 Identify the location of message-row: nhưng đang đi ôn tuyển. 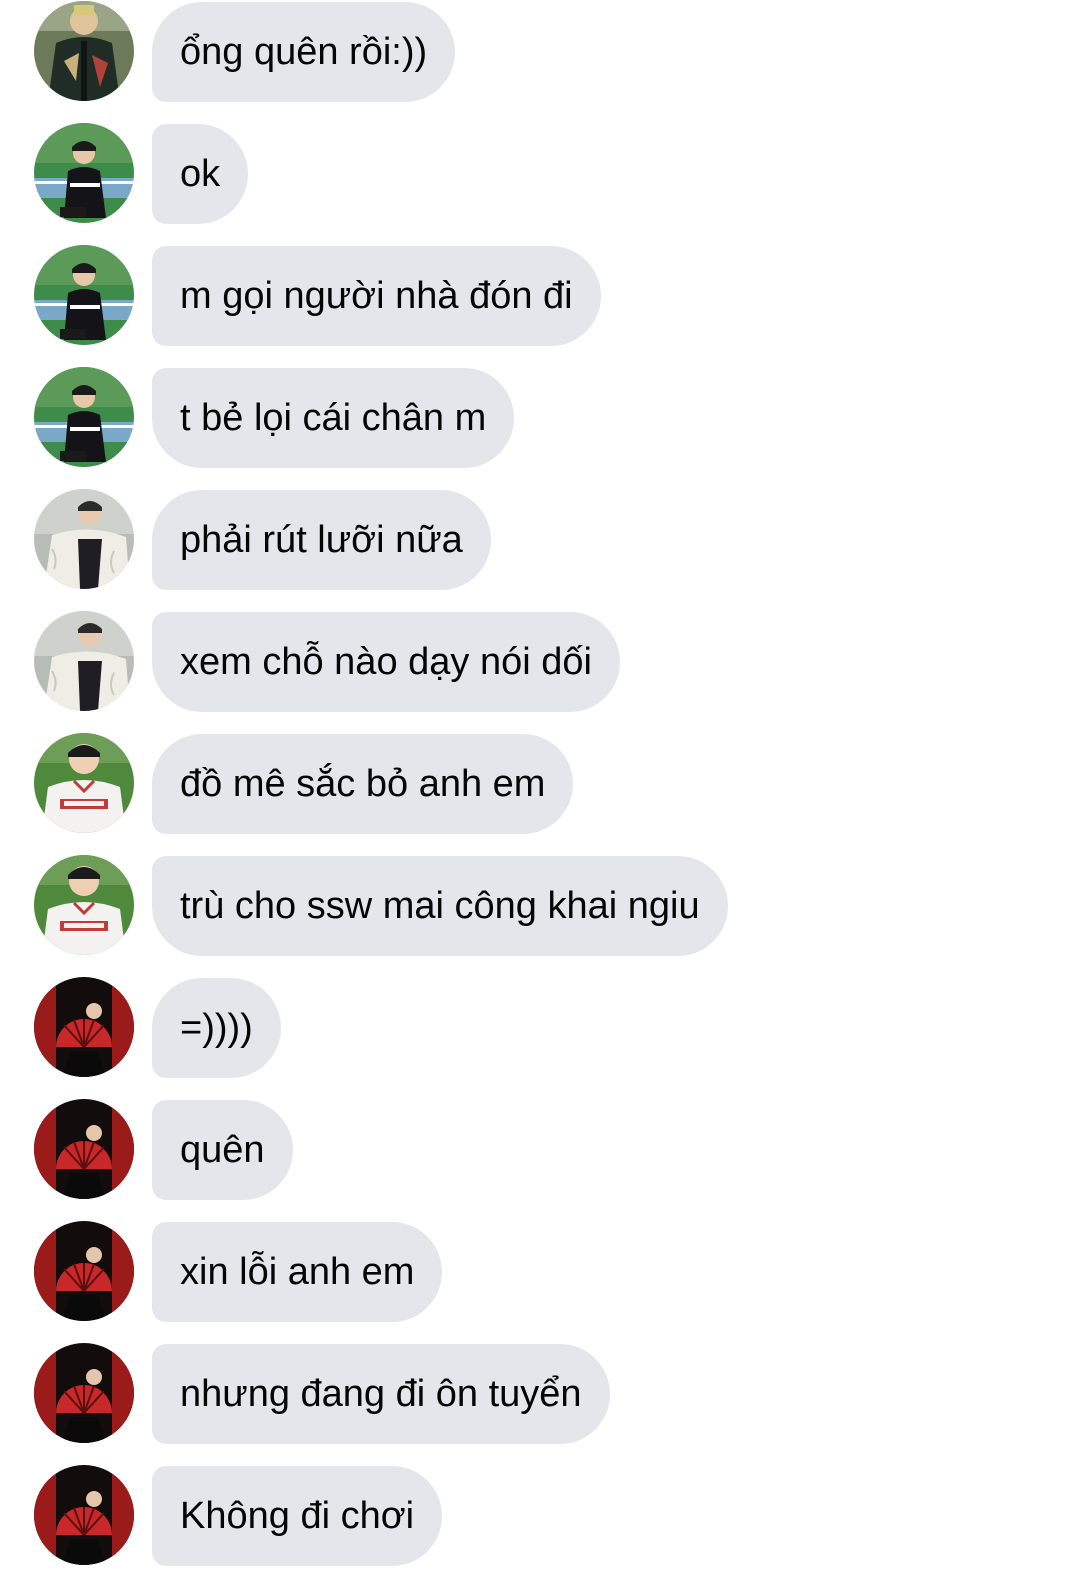
(540, 1393).